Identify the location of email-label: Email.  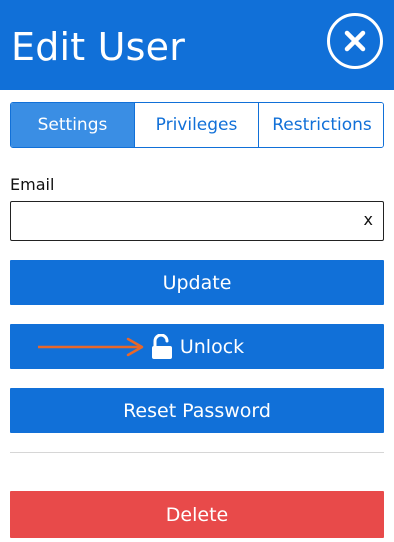
(32, 184).